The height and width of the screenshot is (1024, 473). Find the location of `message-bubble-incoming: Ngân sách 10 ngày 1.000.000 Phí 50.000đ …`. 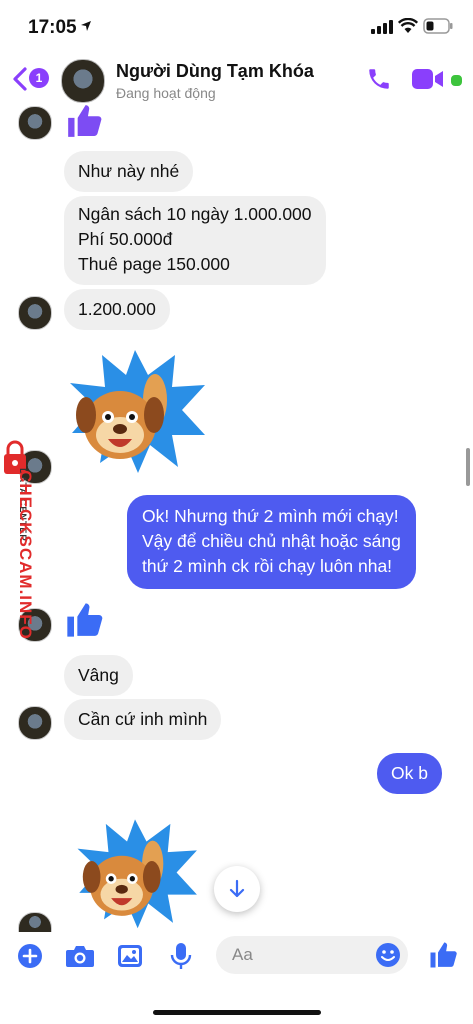

message-bubble-incoming: Ngân sách 10 ngày 1.000.000 Phí 50.000đ … is located at coordinates (195, 240).